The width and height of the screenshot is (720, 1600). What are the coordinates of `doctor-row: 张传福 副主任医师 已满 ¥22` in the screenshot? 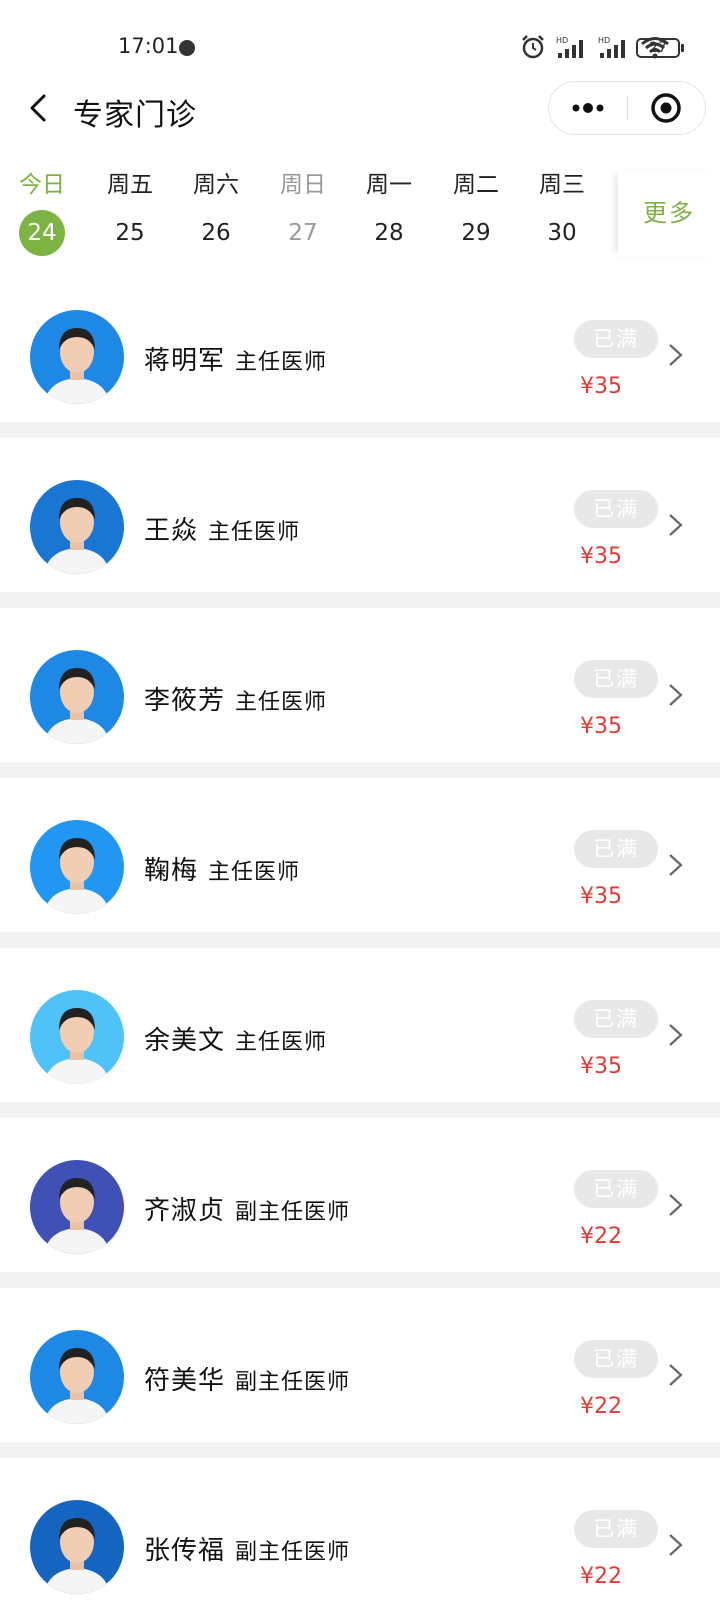 It's located at (360, 1529).